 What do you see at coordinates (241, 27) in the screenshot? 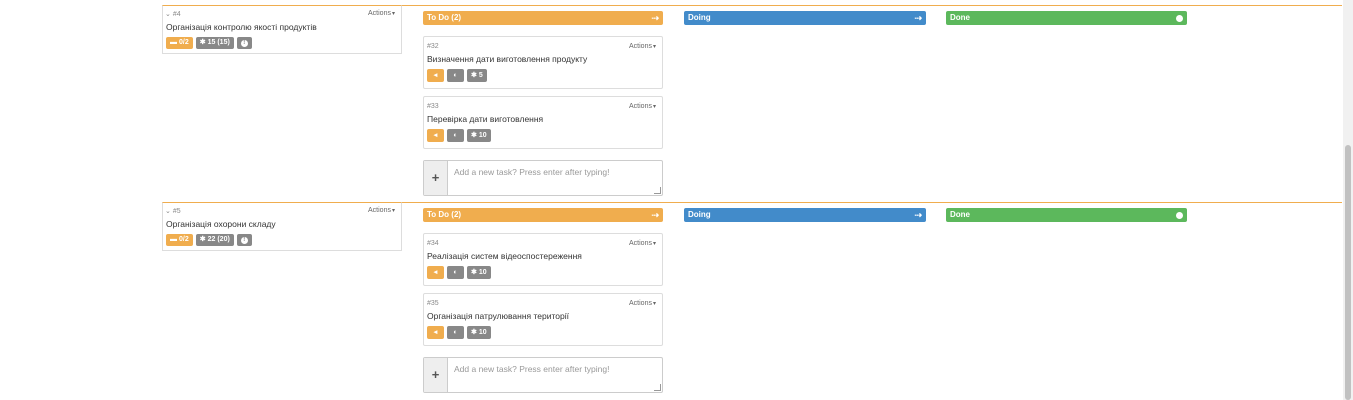
I see `story-title: Організація контролю якості продуктів` at bounding box center [241, 27].